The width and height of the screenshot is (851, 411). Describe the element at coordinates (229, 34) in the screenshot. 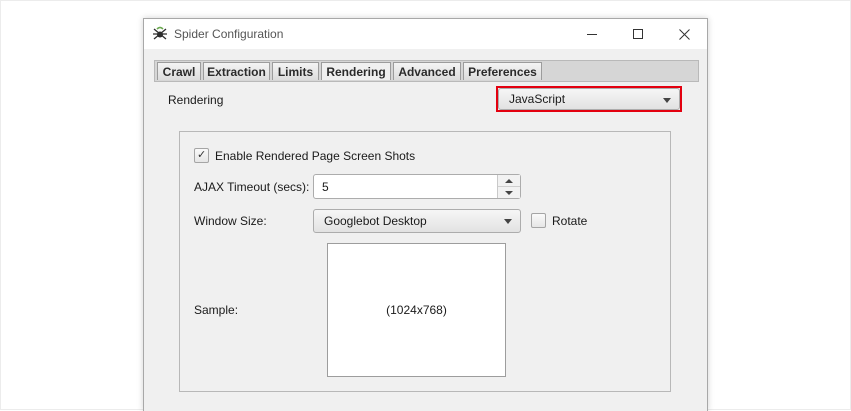

I see `window-title: Spider Configuration` at that location.